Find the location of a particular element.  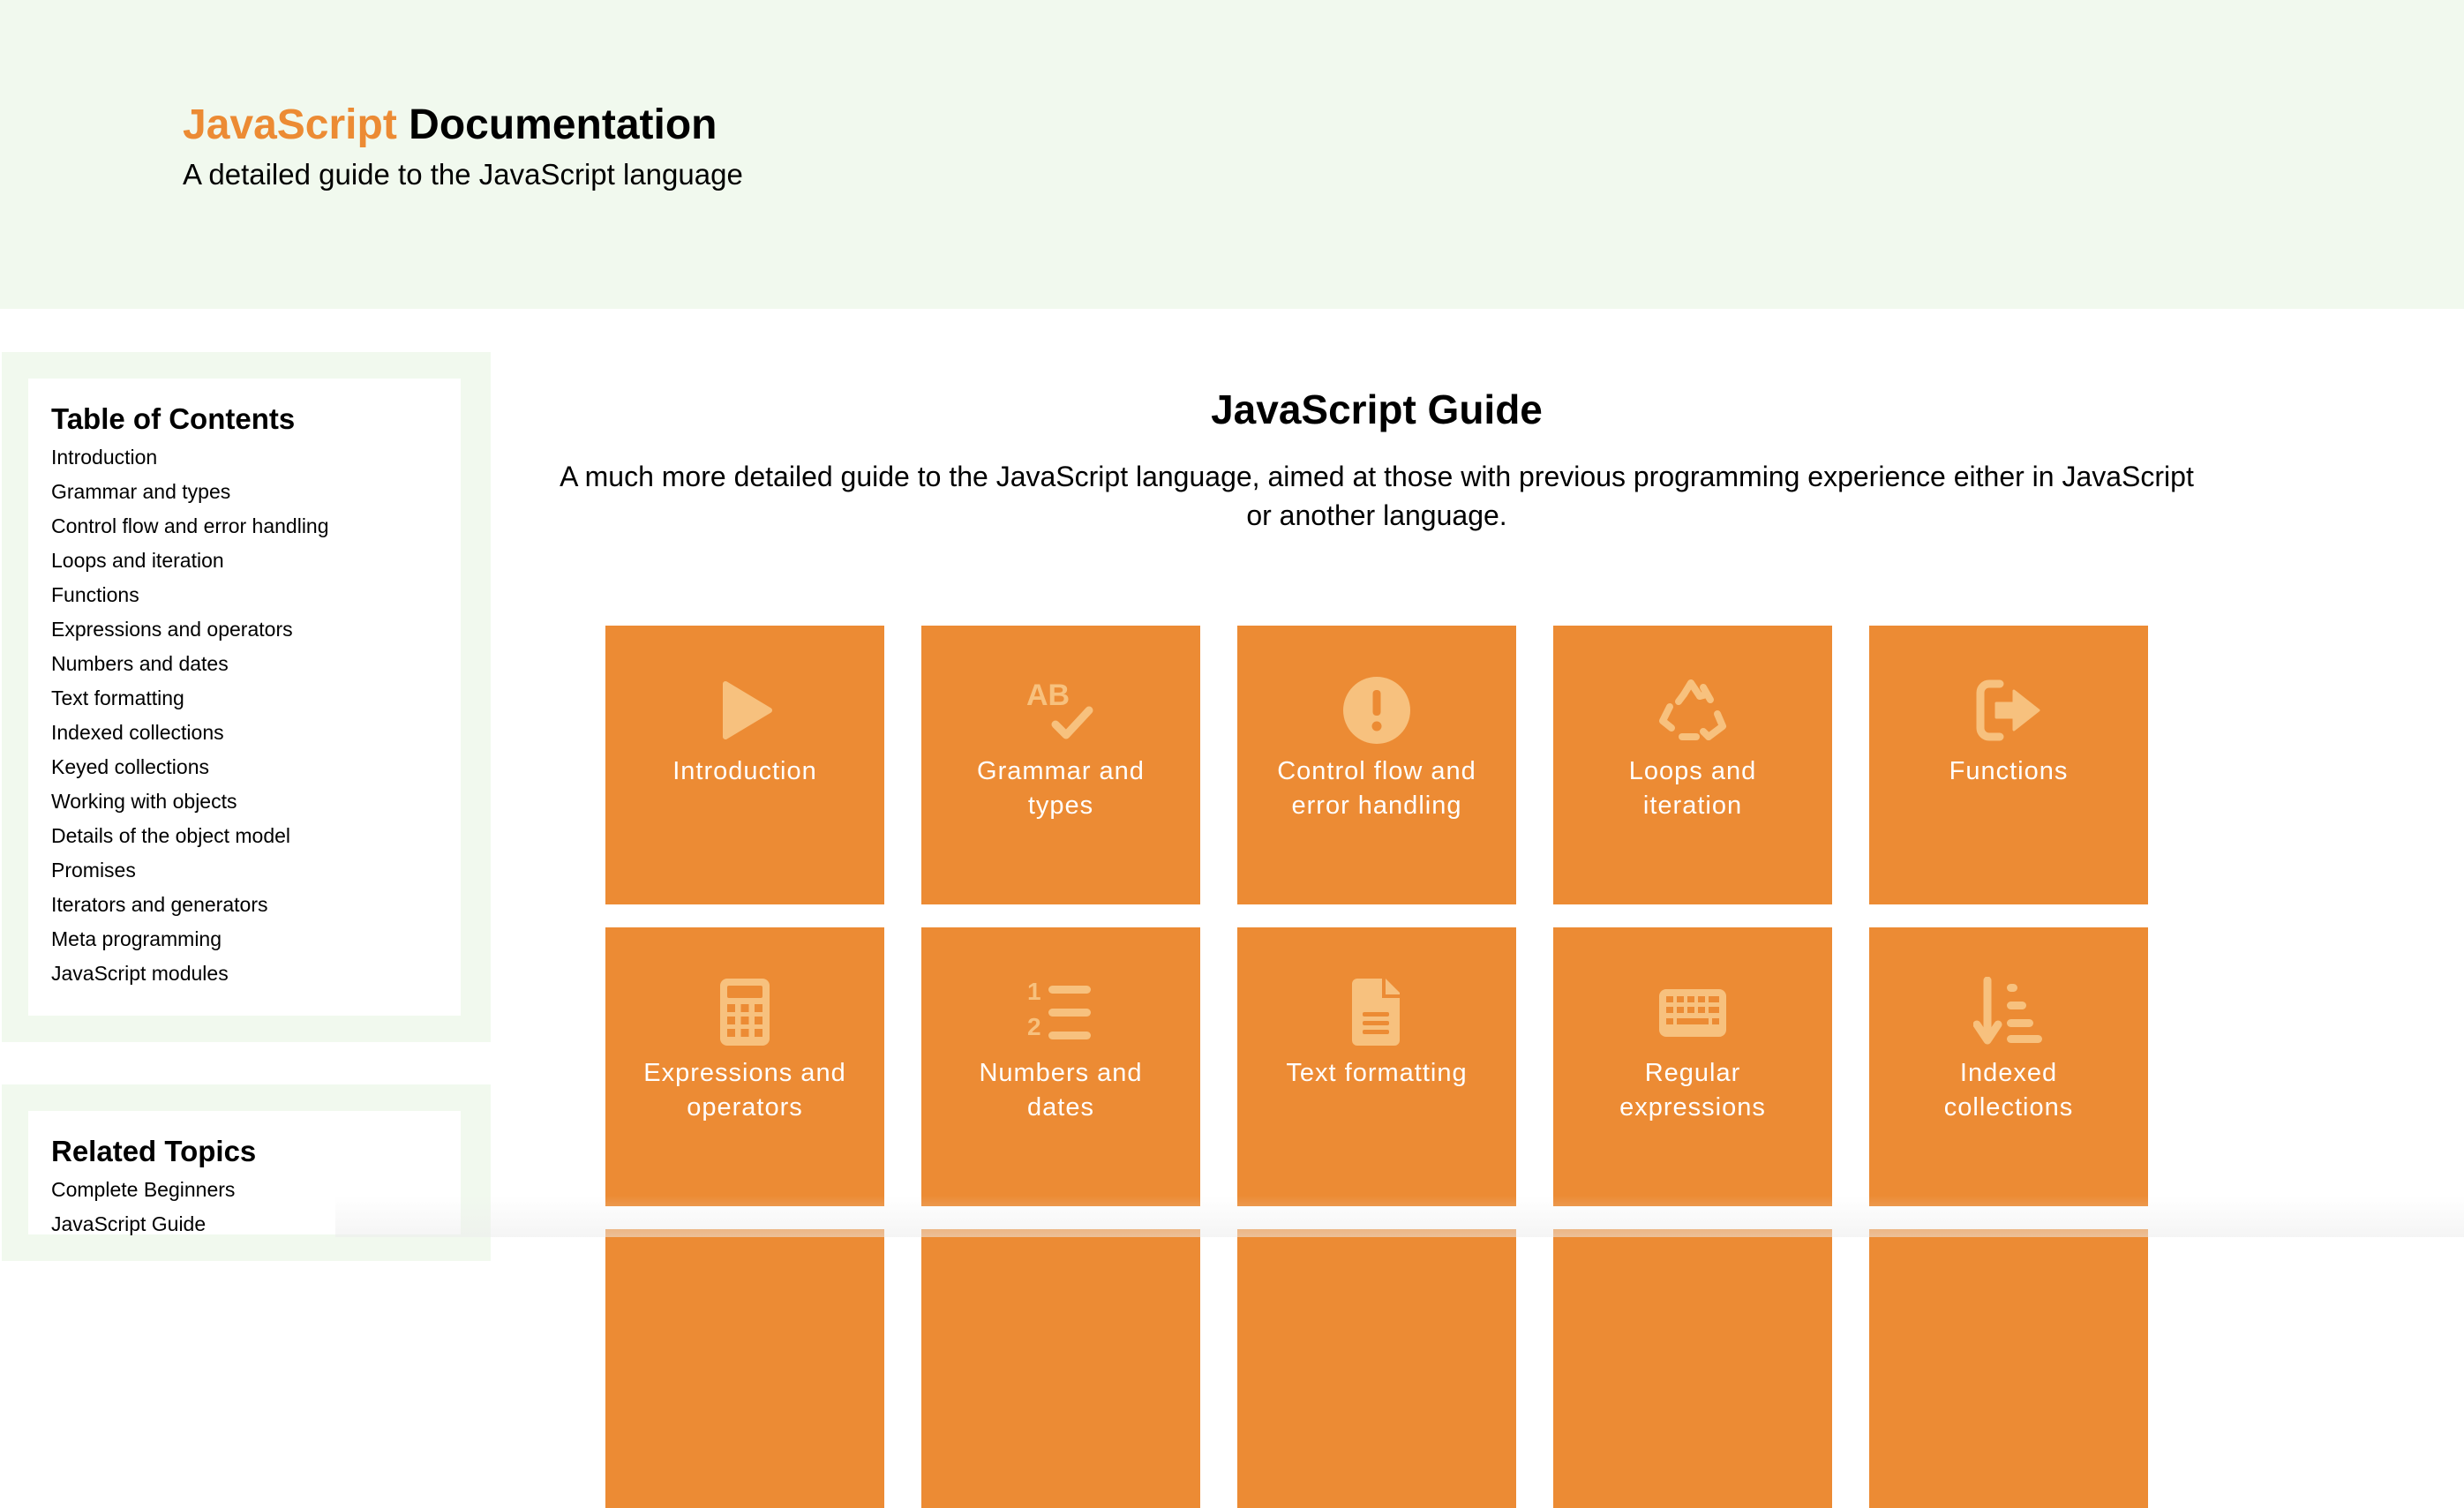

exclamation-circle-icon is located at coordinates (1377, 711).